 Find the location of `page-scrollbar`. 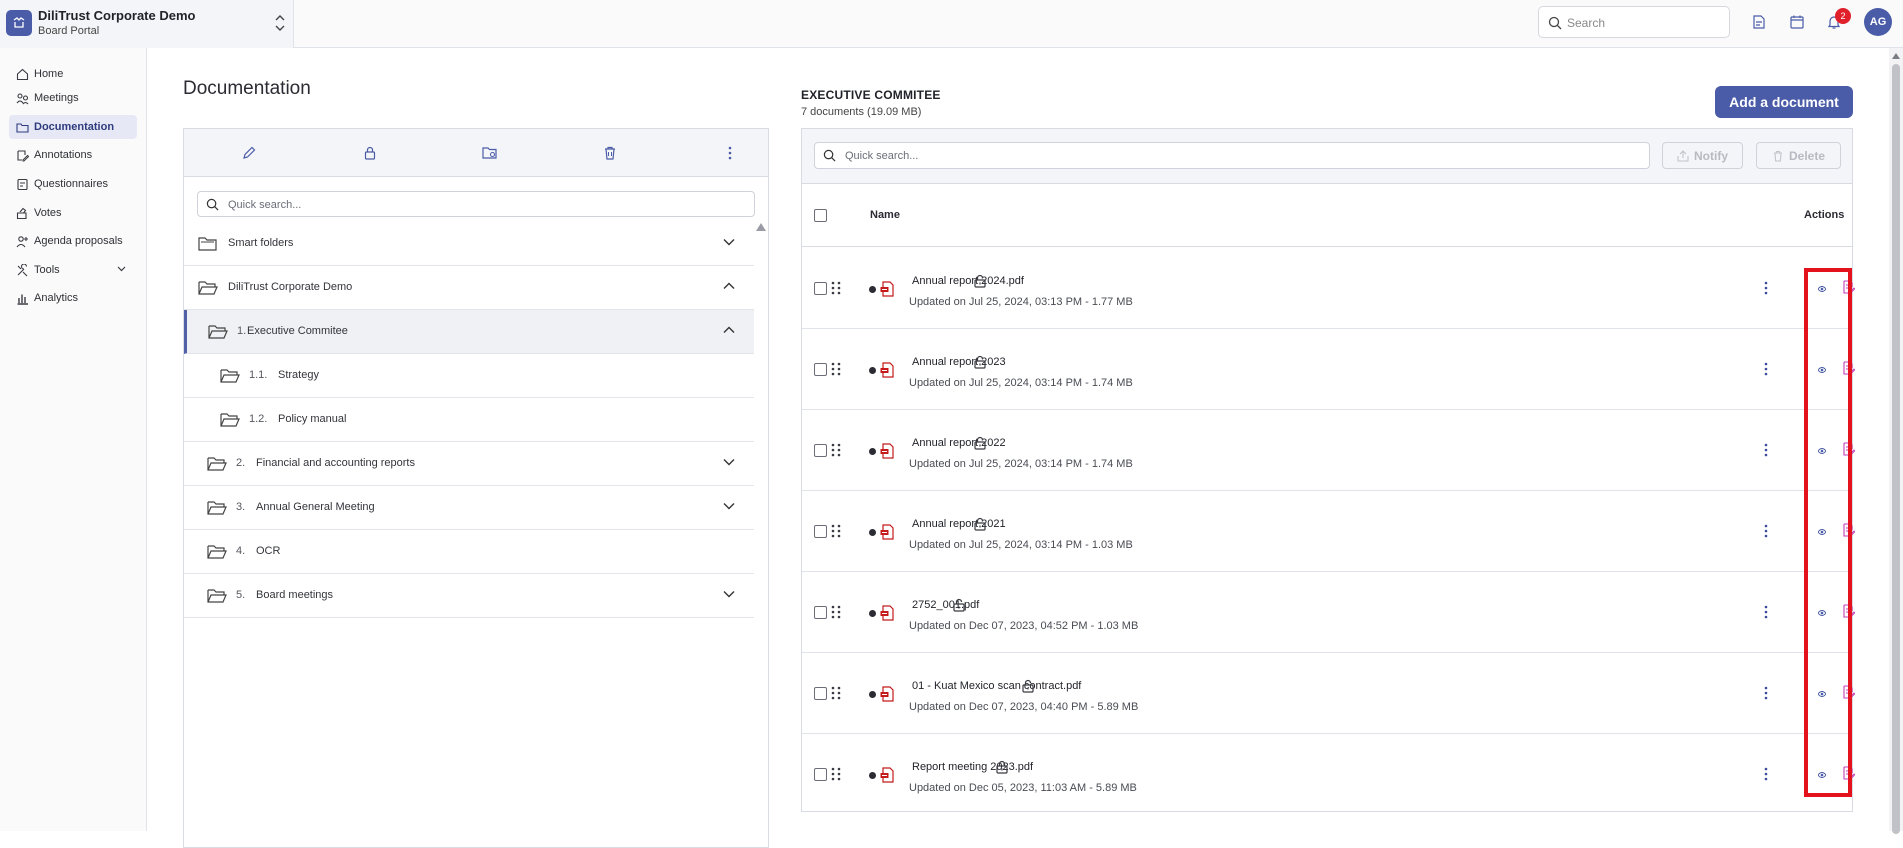

page-scrollbar is located at coordinates (1896, 441).